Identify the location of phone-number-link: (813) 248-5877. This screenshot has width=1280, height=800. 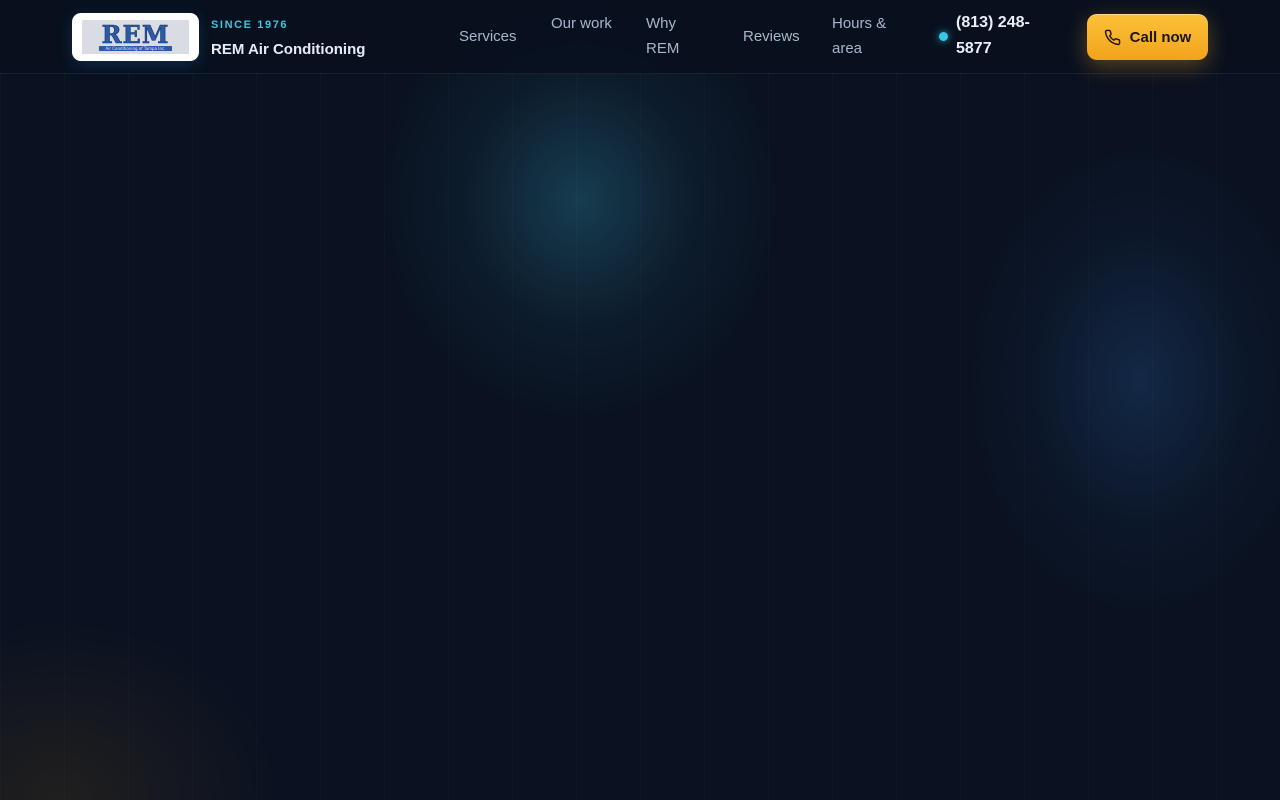
(1006, 36).